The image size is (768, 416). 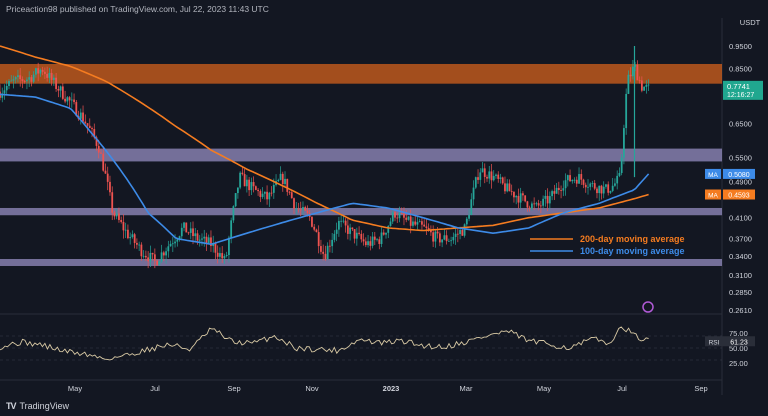 What do you see at coordinates (740, 239) in the screenshot?
I see `price-tick: 0.3700` at bounding box center [740, 239].